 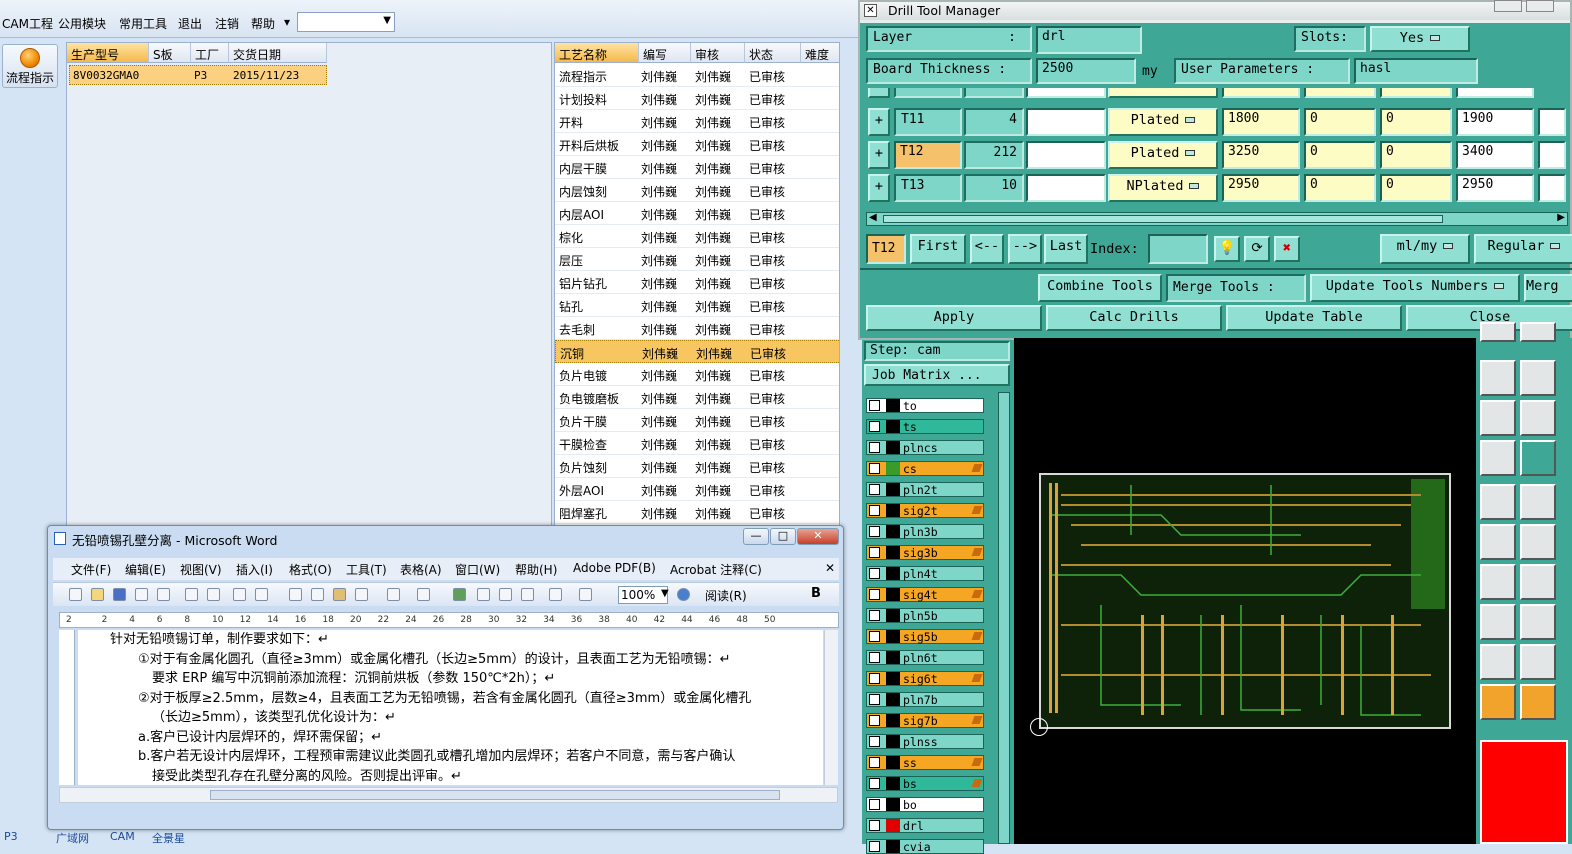 I want to click on layer-row: cs, so click(x=925, y=468).